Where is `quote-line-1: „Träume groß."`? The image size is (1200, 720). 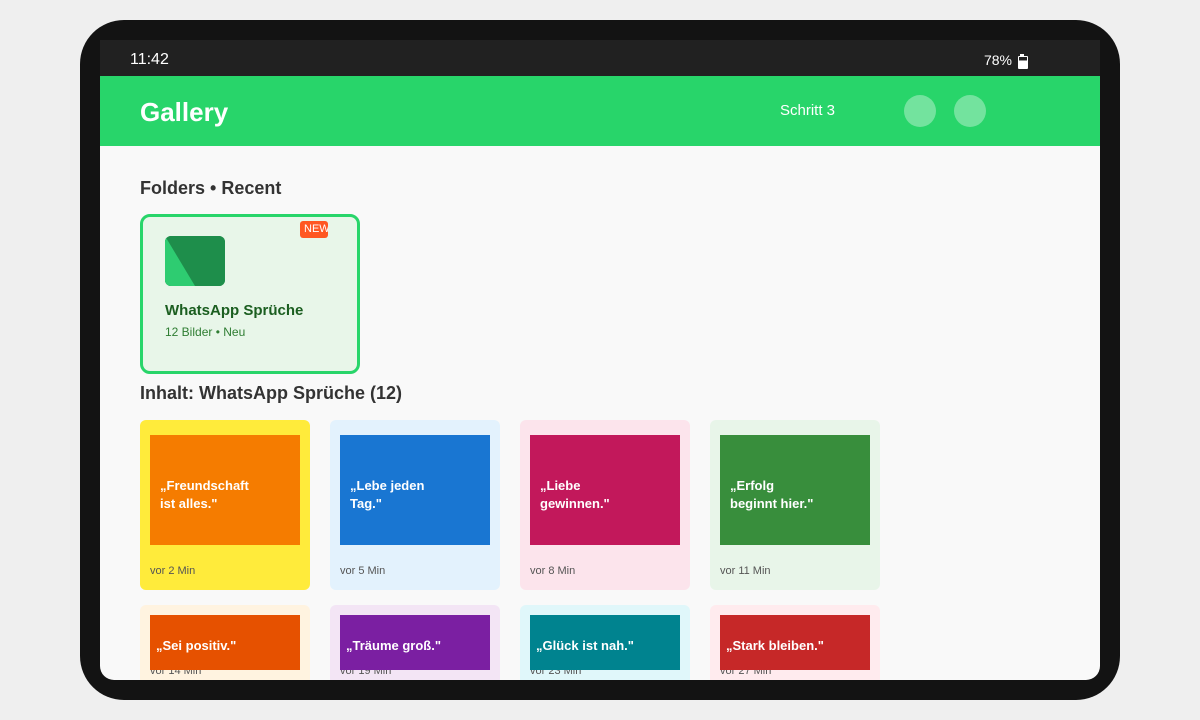 quote-line-1: „Träume groß." is located at coordinates (394, 645).